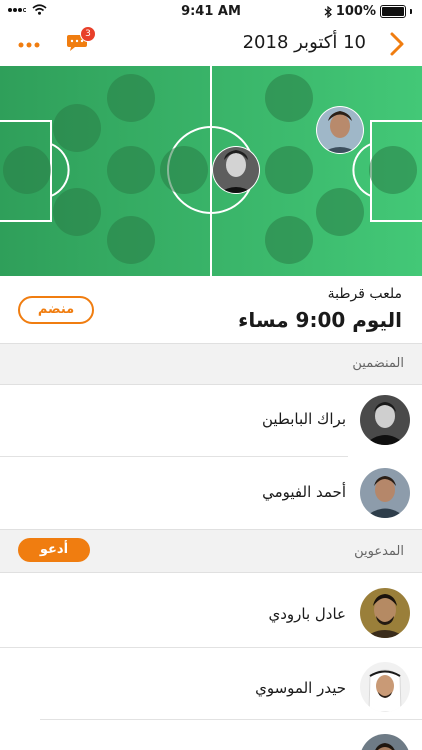 This screenshot has height=750, width=422. I want to click on joined-section-header: المنضمين, so click(211, 364).